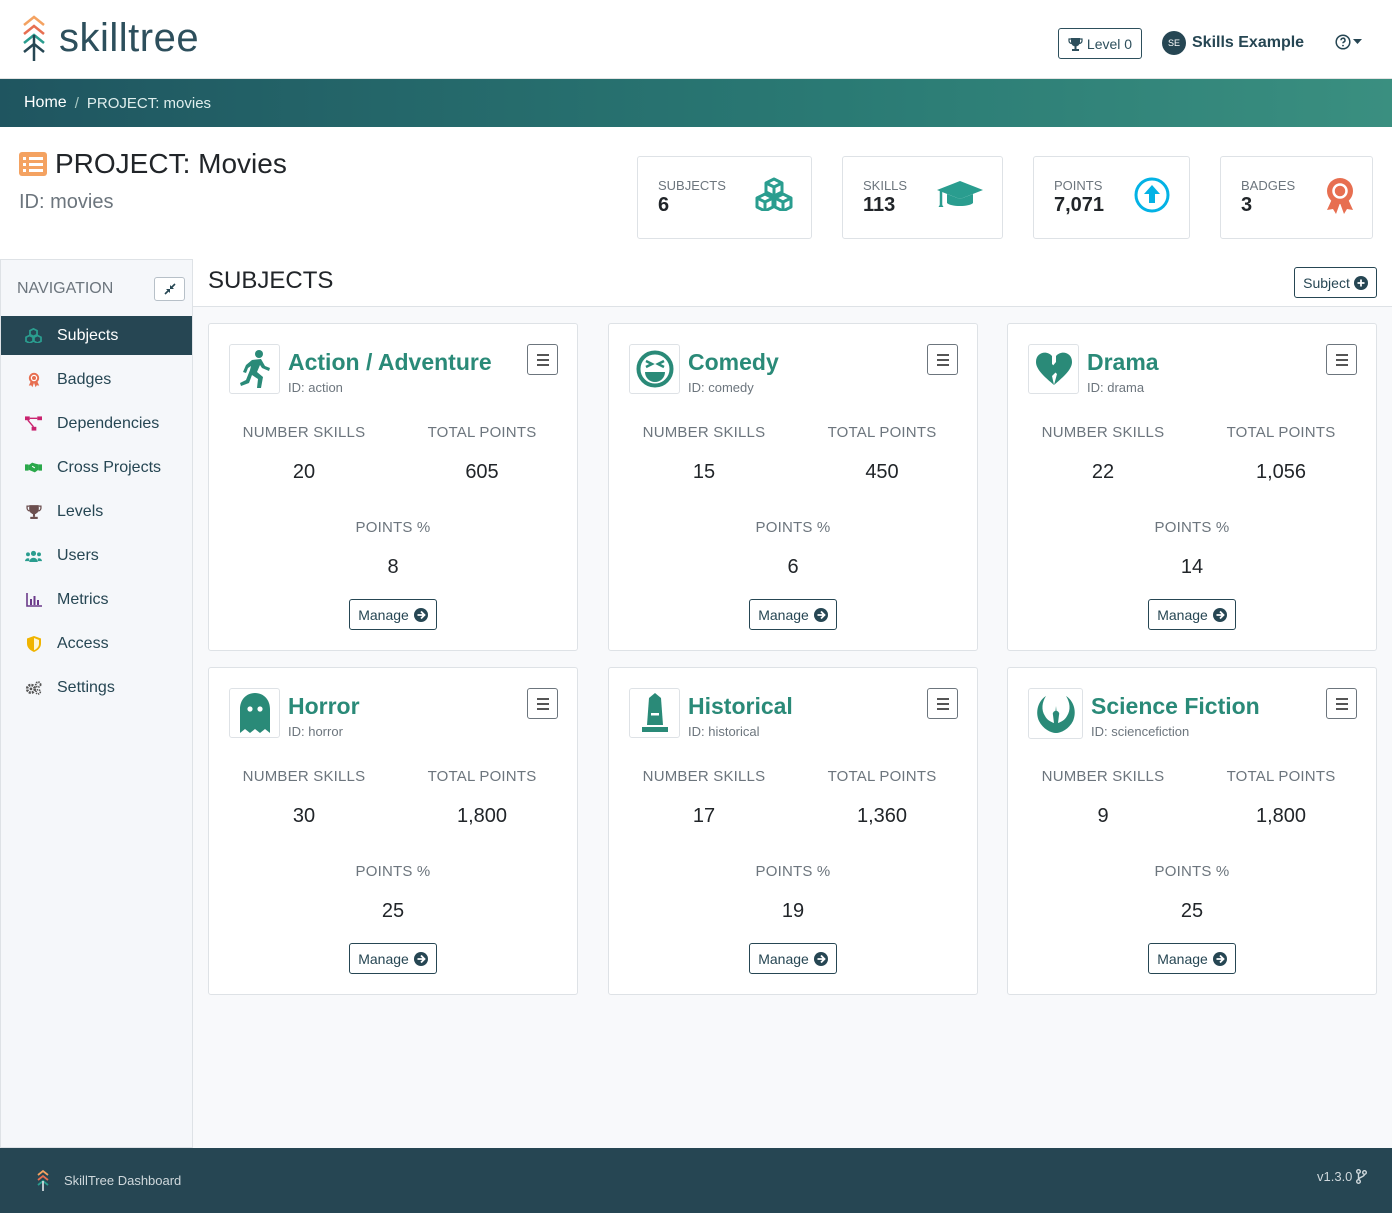 The image size is (1392, 1213). What do you see at coordinates (33, 467) in the screenshot?
I see `handshake-icon` at bounding box center [33, 467].